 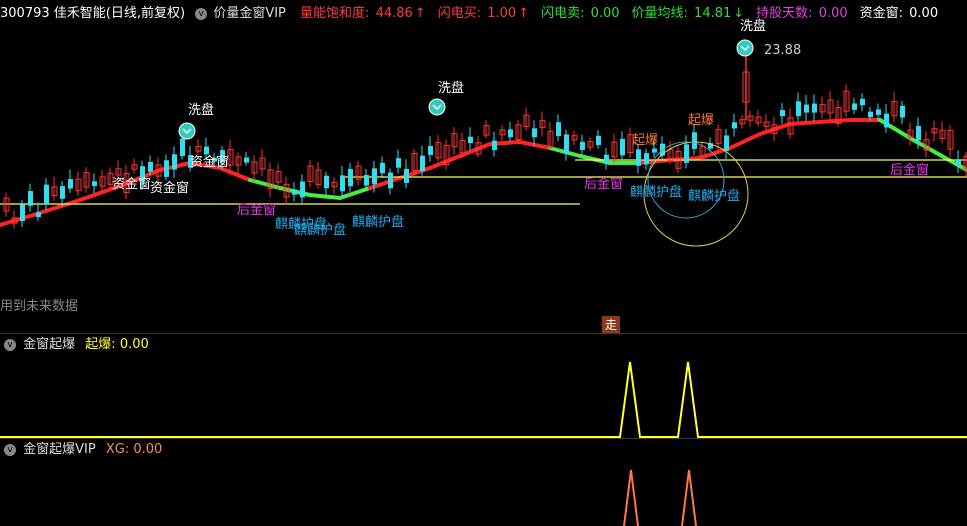 I want to click on houjinchuang-label-3: 后金窗, so click(x=910, y=170).